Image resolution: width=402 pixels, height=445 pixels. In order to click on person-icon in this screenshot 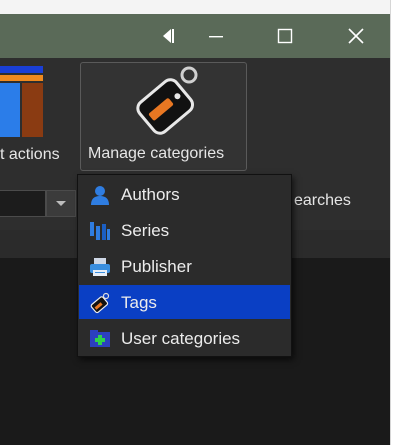, I will do `click(100, 195)`.